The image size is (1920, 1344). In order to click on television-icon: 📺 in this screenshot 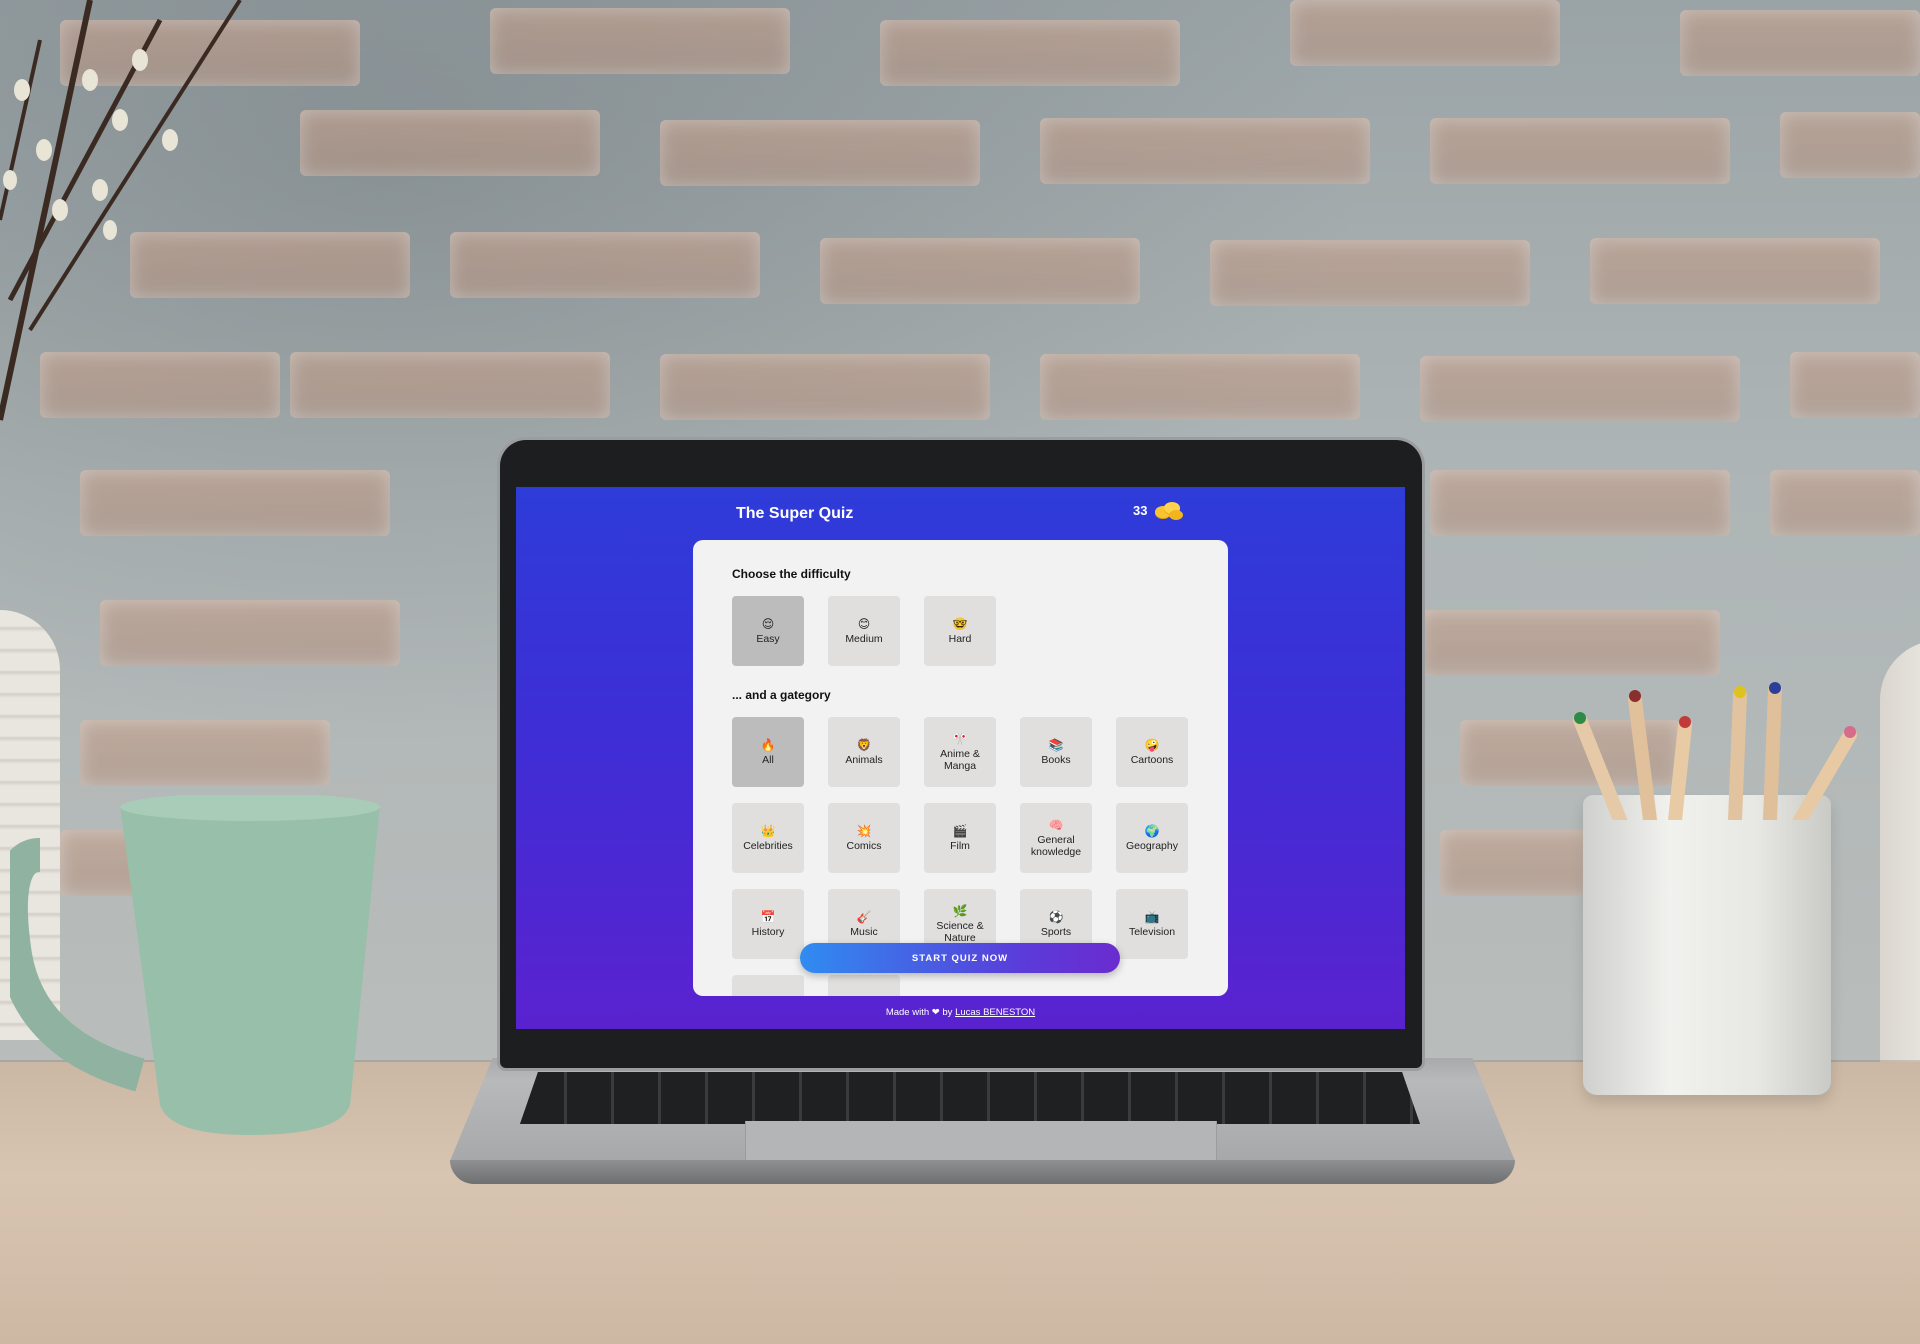, I will do `click(1152, 916)`.